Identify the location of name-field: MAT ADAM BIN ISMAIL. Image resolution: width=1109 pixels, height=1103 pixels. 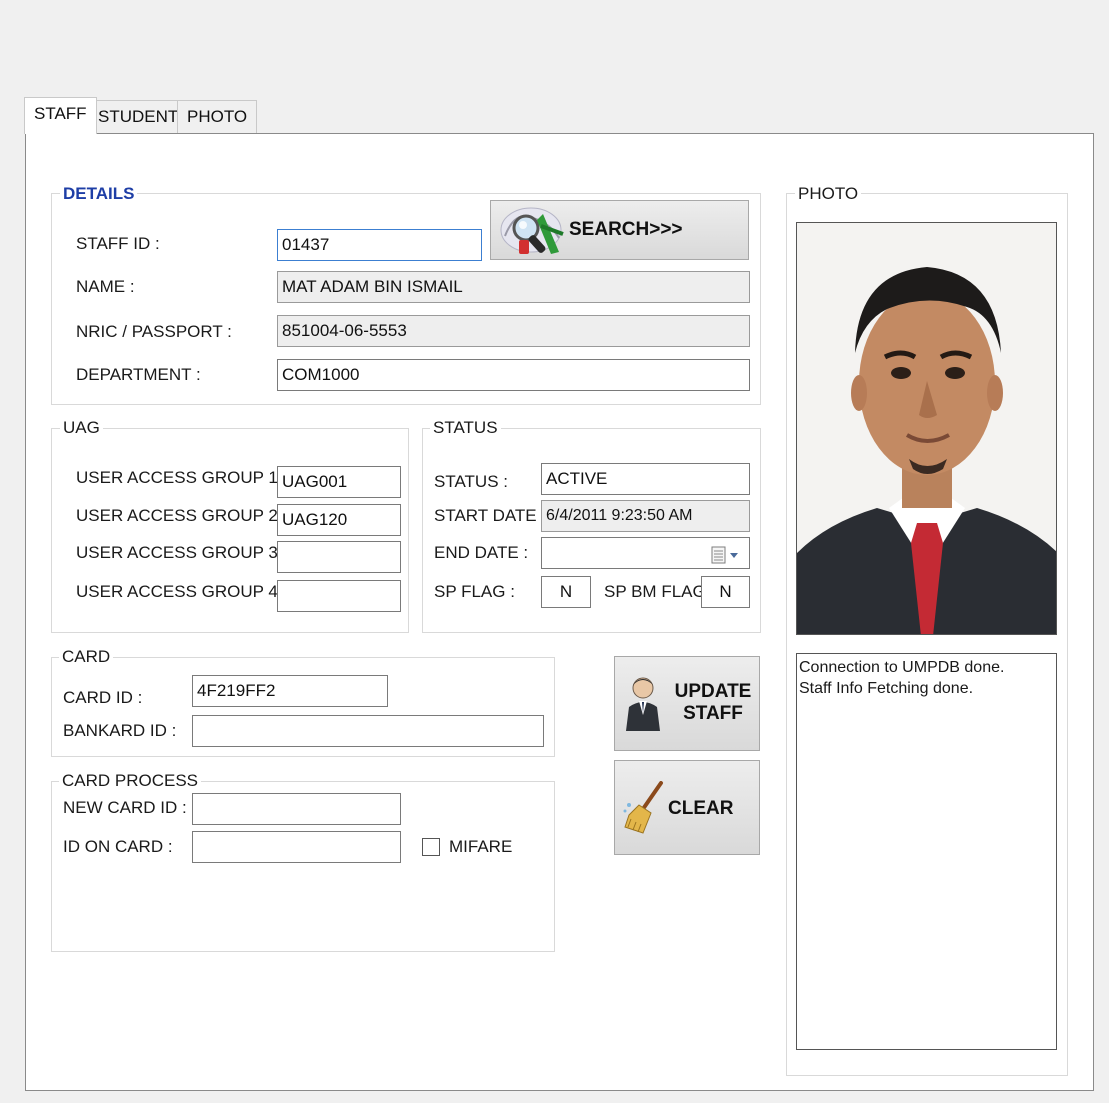
(513, 287).